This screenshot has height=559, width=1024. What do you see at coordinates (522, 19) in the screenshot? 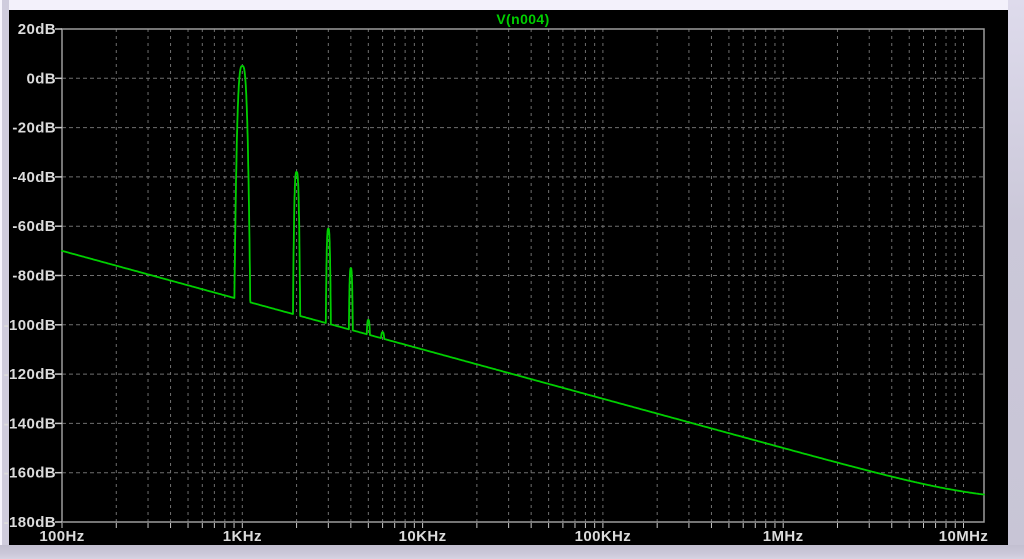
I see `trace-name-label: V(n004)` at bounding box center [522, 19].